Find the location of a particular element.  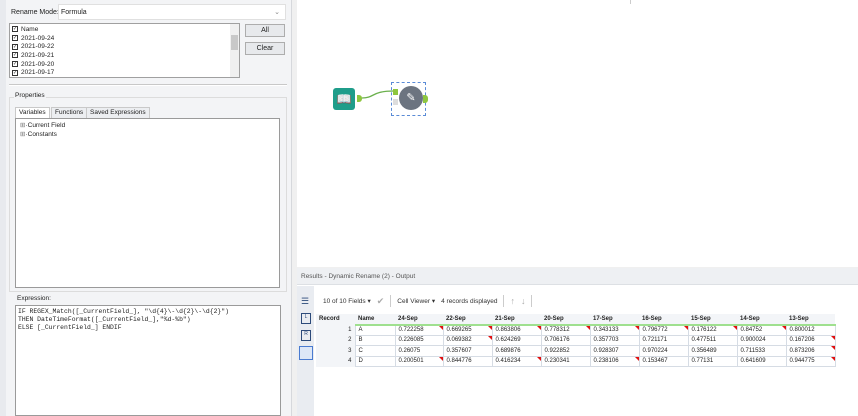

column-header: Name is located at coordinates (375, 320).